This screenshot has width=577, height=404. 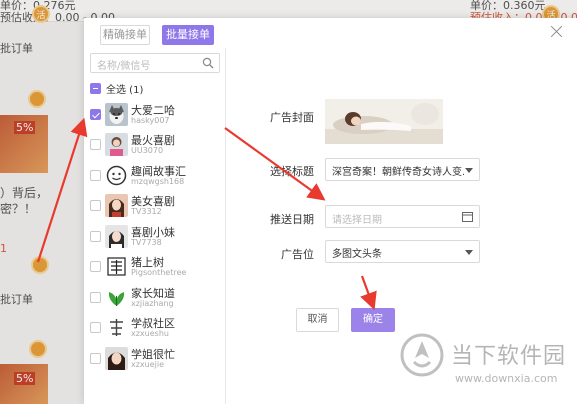 What do you see at coordinates (188, 35) in the screenshot?
I see `tab-batch-order: 批量接单` at bounding box center [188, 35].